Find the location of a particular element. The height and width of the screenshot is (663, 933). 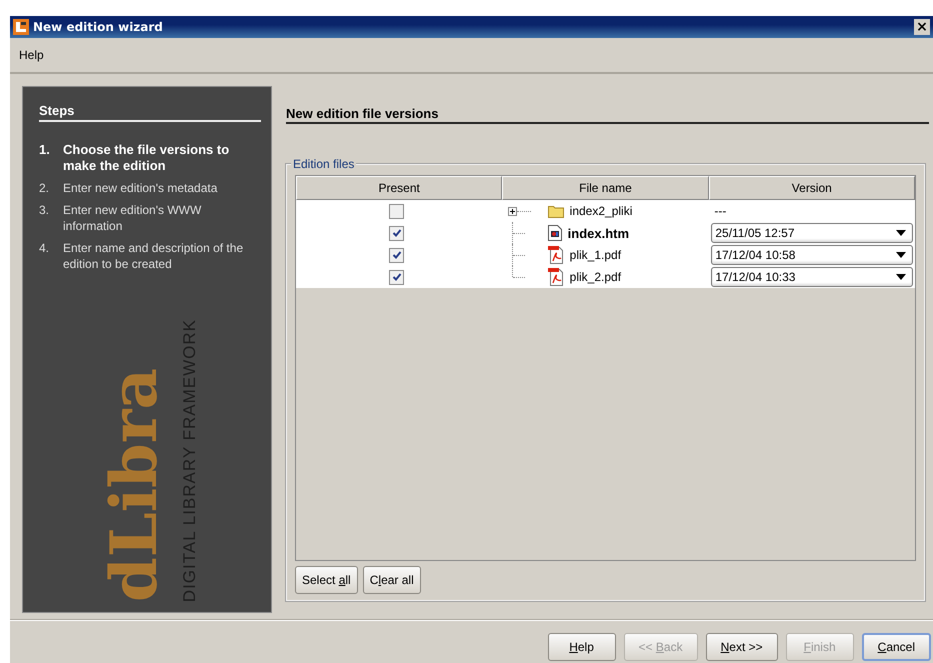

version-dropdown: 17/12/04 10:33 is located at coordinates (812, 277).